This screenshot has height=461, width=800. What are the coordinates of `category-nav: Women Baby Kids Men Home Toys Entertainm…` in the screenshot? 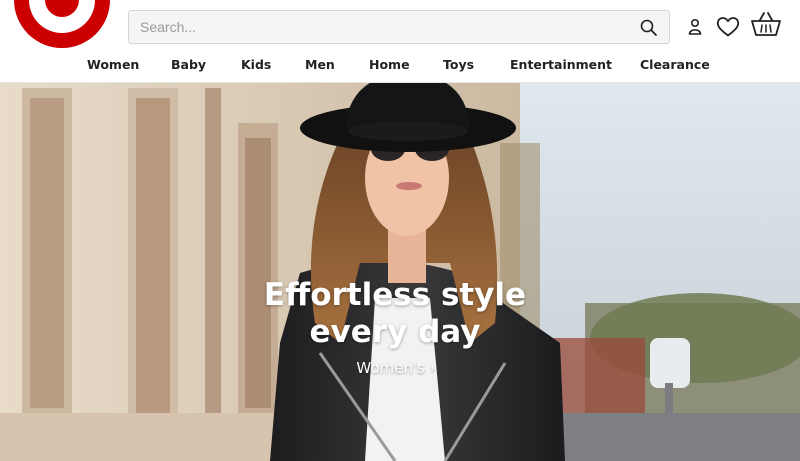 It's located at (400, 67).